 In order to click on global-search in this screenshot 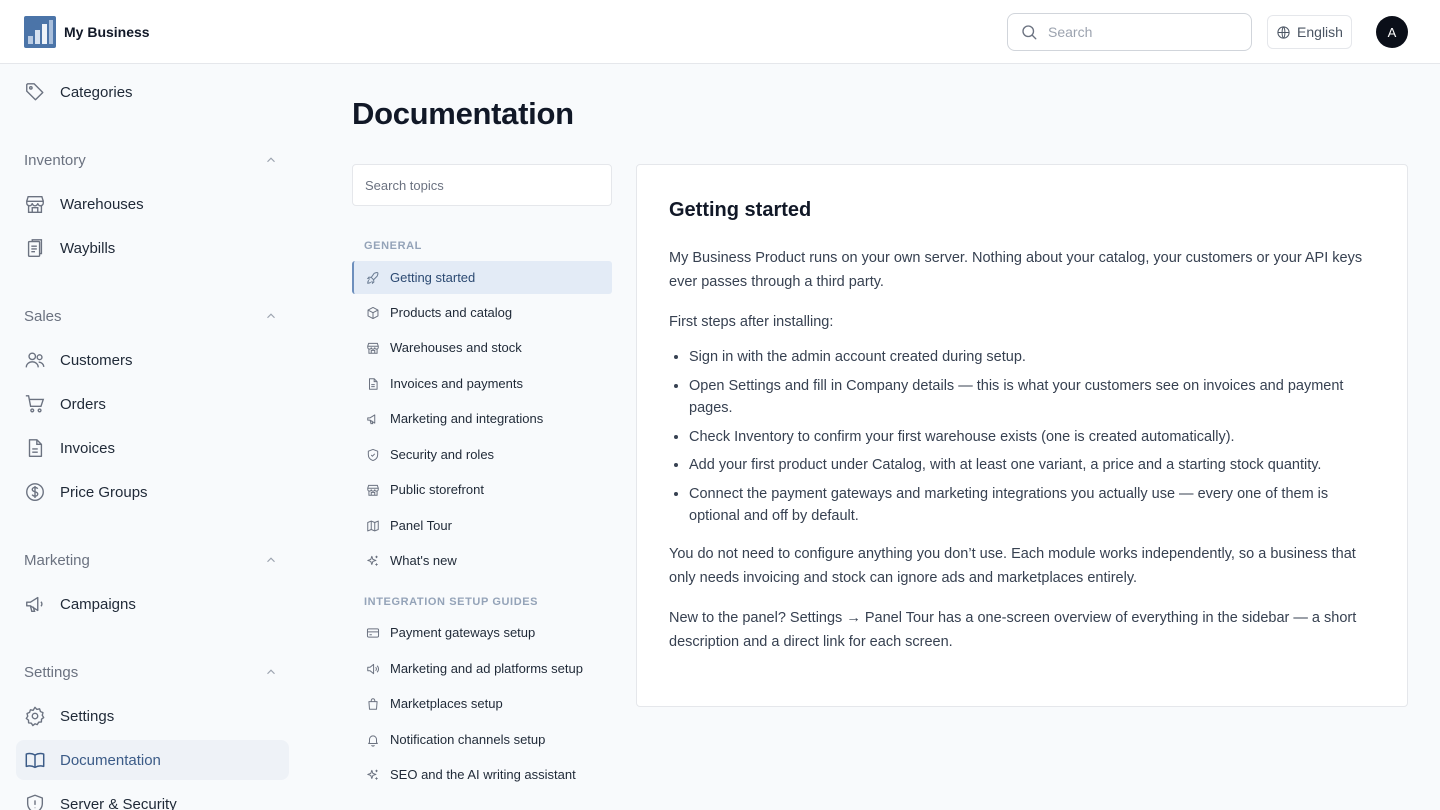, I will do `click(1129, 32)`.